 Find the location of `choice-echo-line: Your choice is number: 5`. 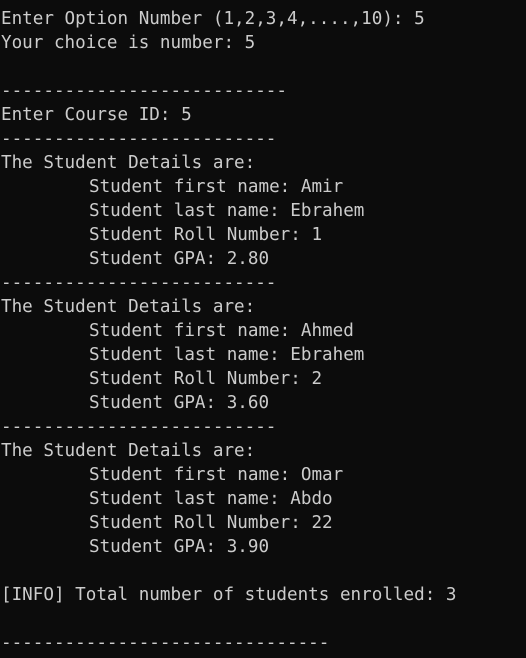

choice-echo-line: Your choice is number: 5 is located at coordinates (128, 43).